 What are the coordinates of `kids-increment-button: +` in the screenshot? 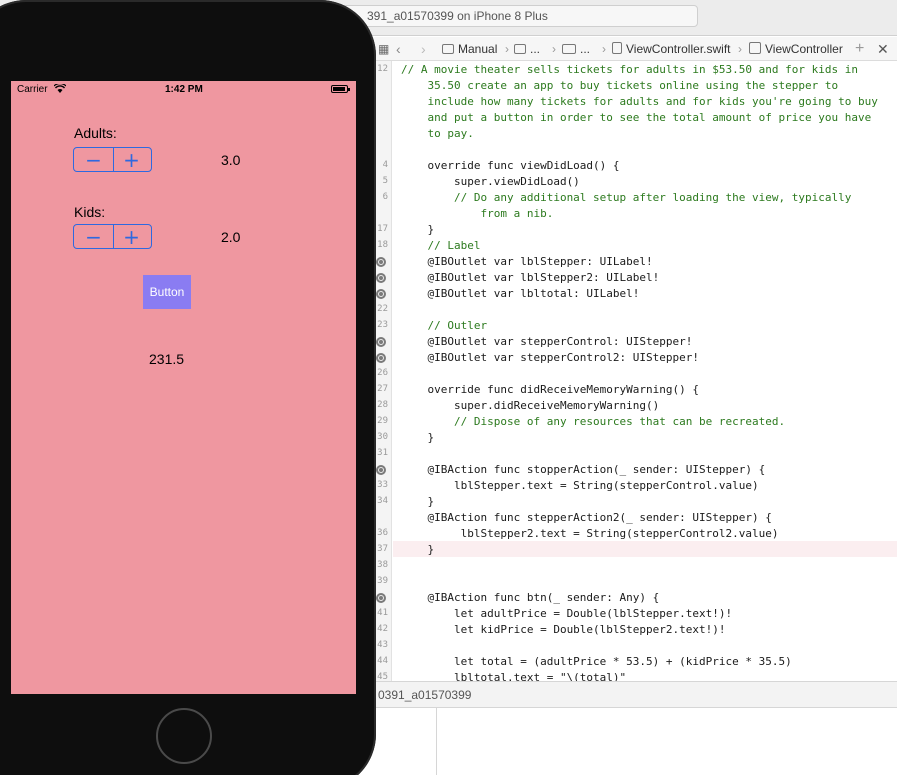 It's located at (131, 236).